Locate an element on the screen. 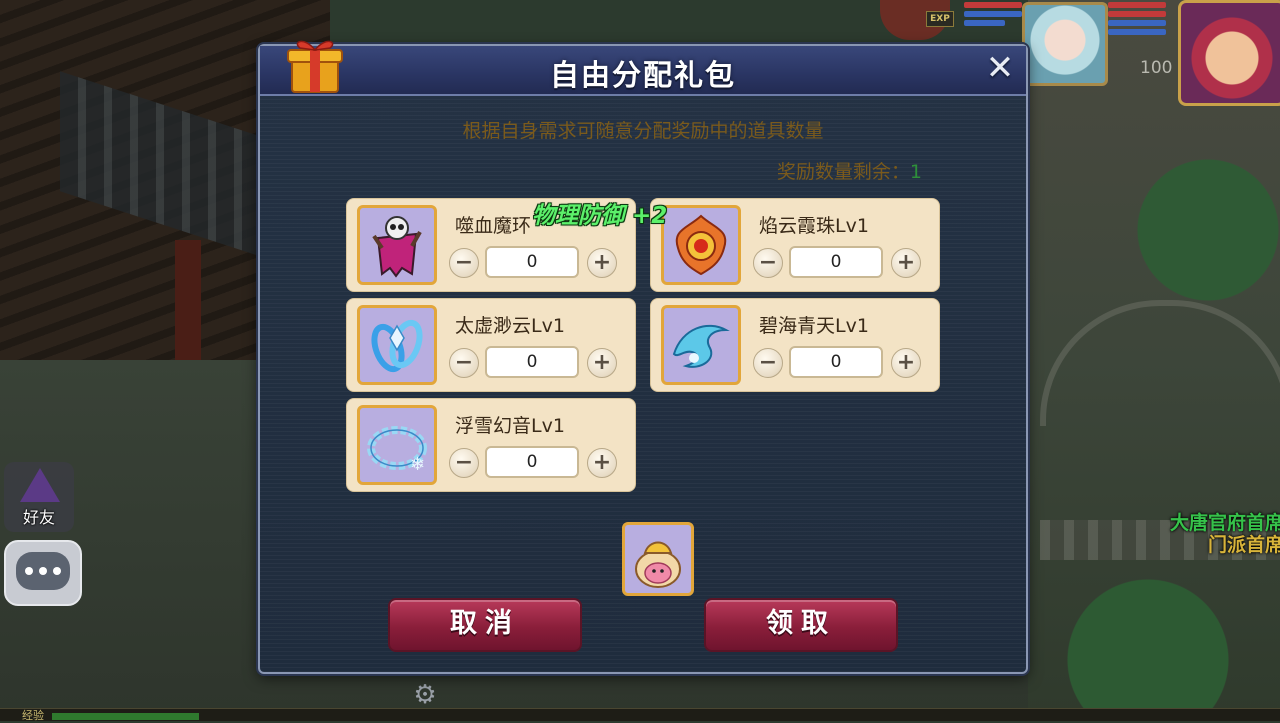 The image size is (1280, 723). skull-ghost-icon is located at coordinates (397, 245).